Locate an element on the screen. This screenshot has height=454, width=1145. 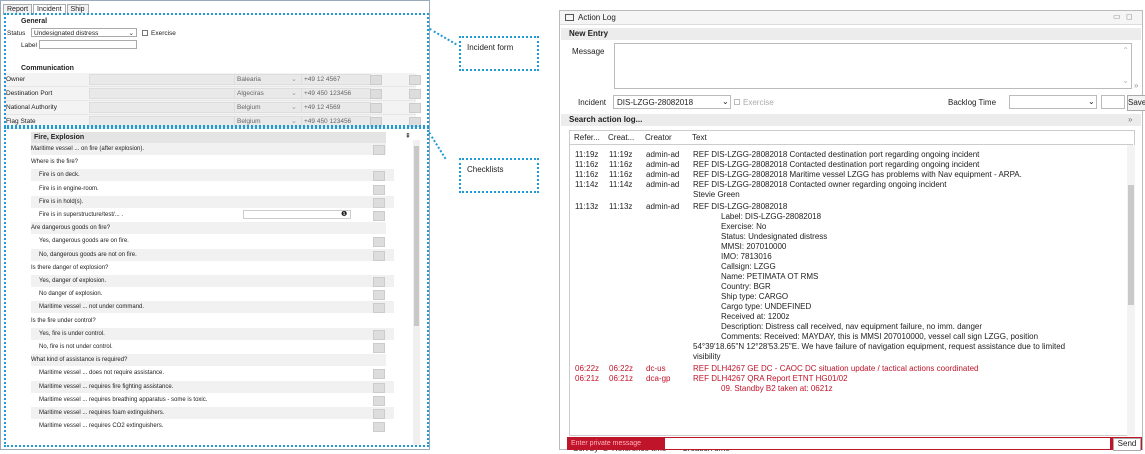
incident-form-connector is located at coordinates (443, 37).